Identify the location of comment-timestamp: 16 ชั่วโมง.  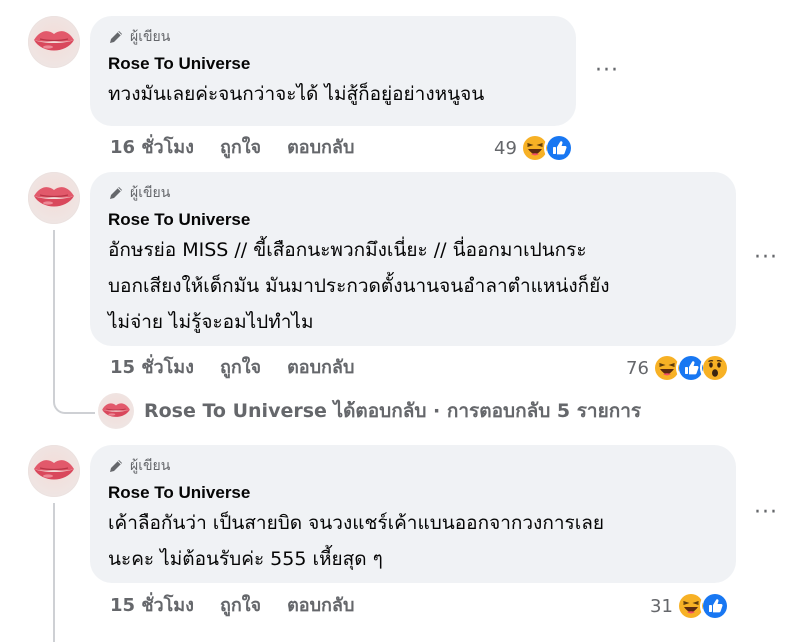
(152, 148).